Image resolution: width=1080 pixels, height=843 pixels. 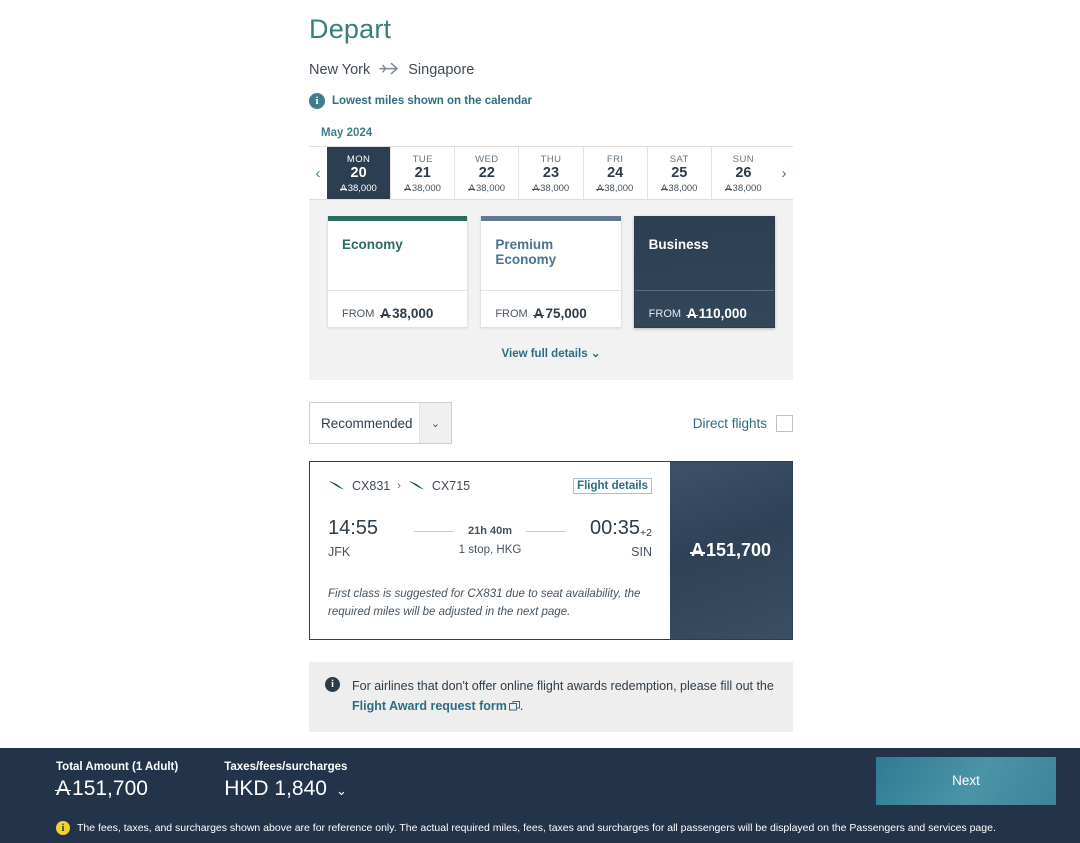 What do you see at coordinates (441, 70) in the screenshot?
I see `destination-city: Singapore` at bounding box center [441, 70].